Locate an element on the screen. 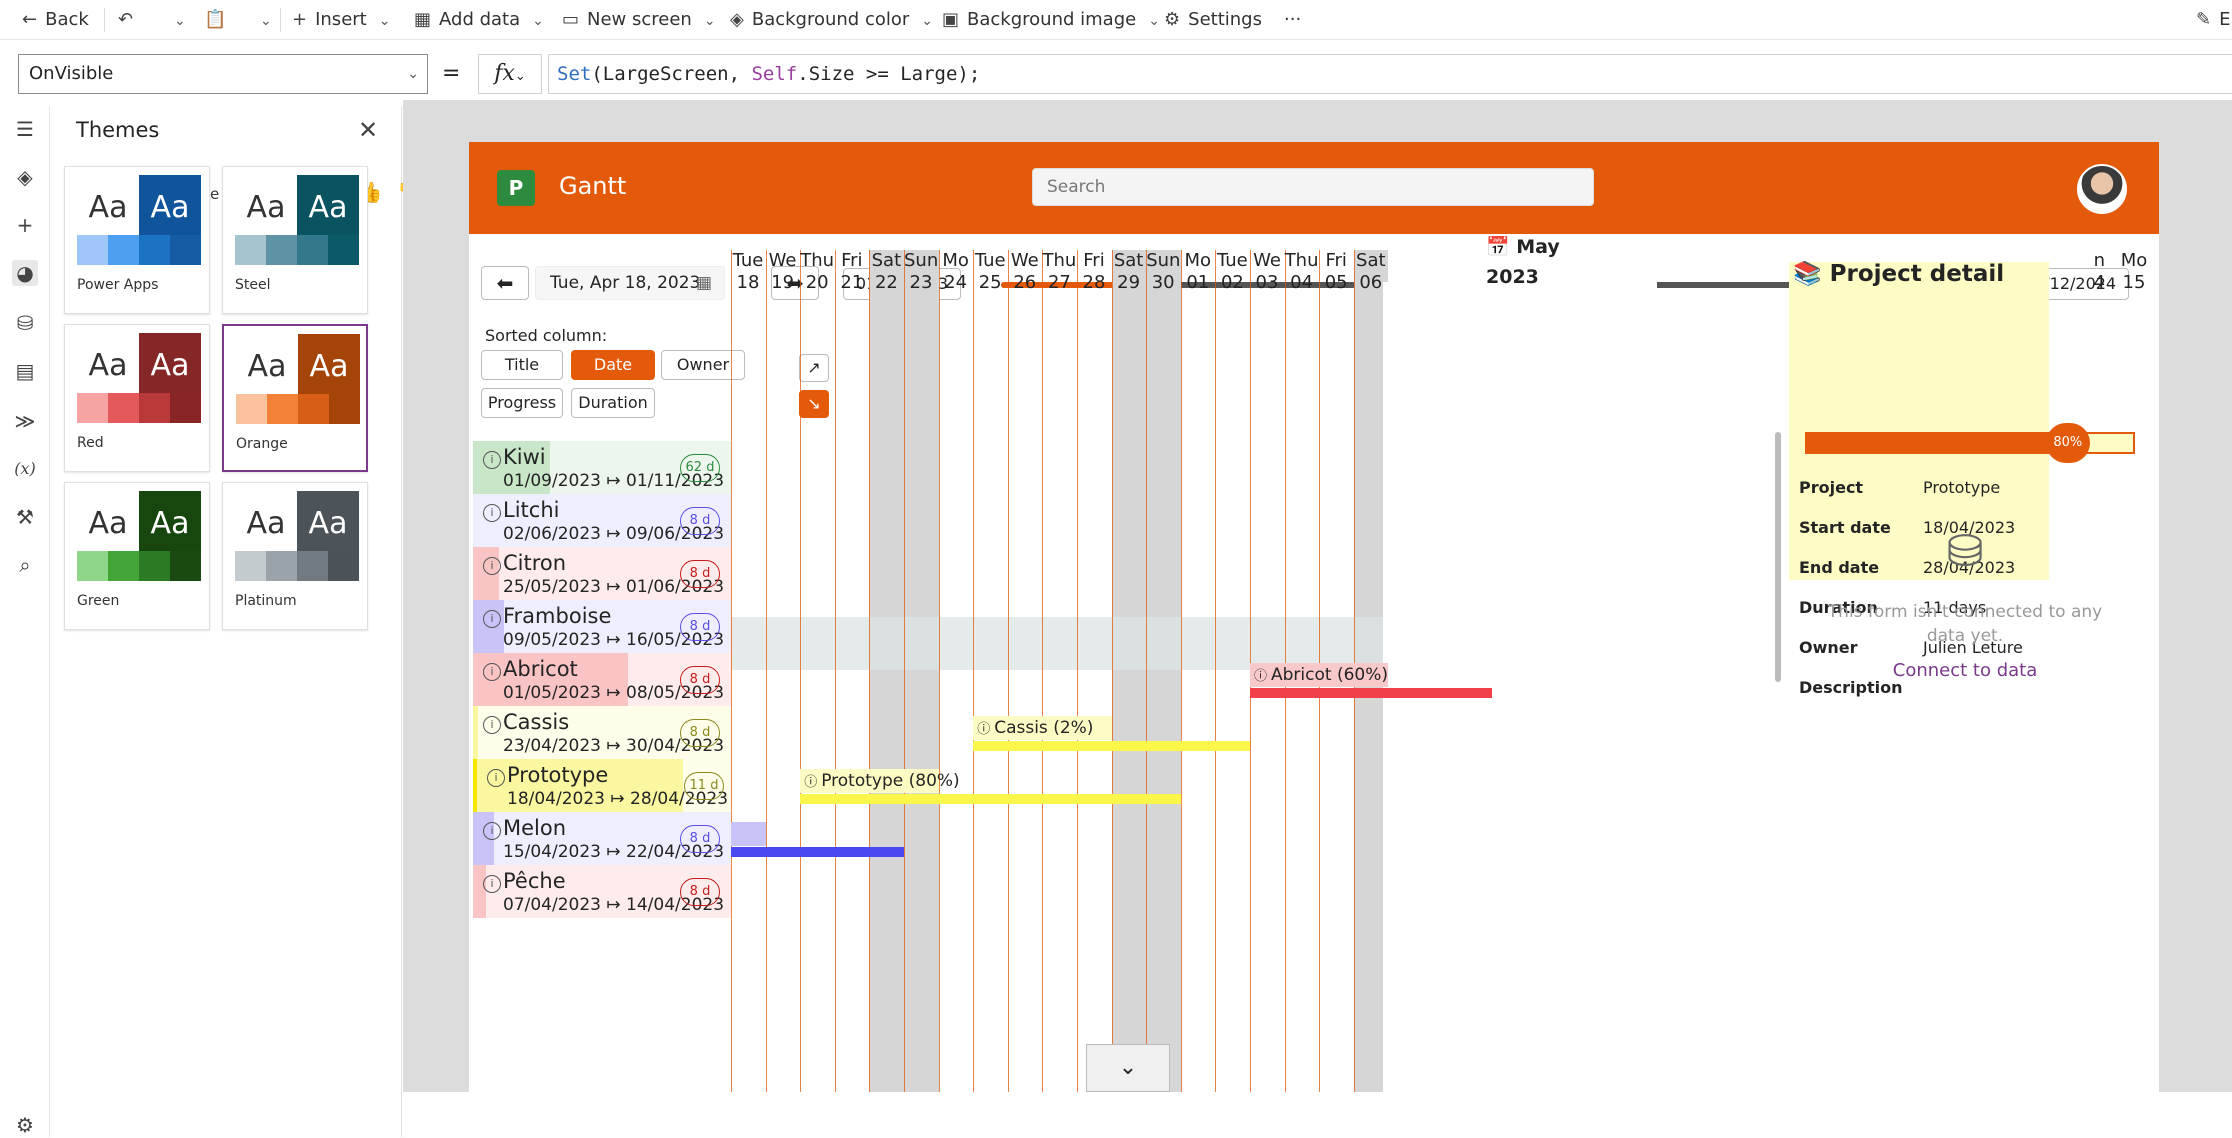  task-row-kiwi: i Kiwi 01/09/2023 ↦ 01/11/2023 62 d is located at coordinates (602, 467).